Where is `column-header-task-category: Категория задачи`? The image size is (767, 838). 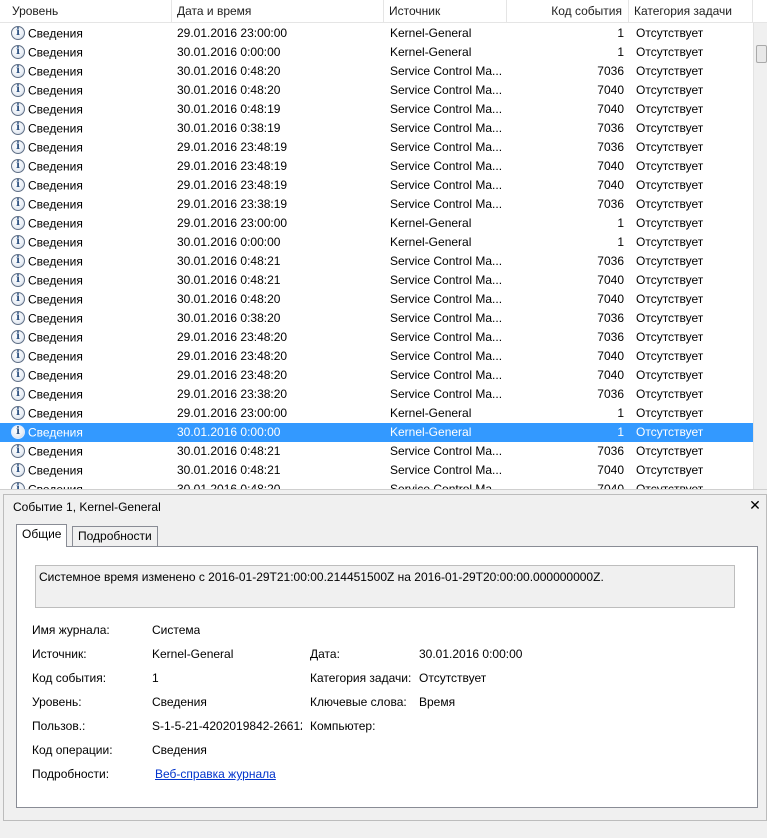
column-header-task-category: Категория задачи is located at coordinates (691, 11).